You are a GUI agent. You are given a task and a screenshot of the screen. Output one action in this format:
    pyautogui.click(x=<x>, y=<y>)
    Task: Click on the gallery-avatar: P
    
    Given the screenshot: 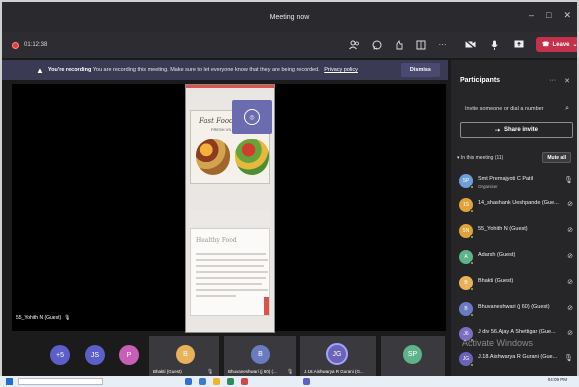 What is the action you would take?
    pyautogui.click(x=129, y=355)
    